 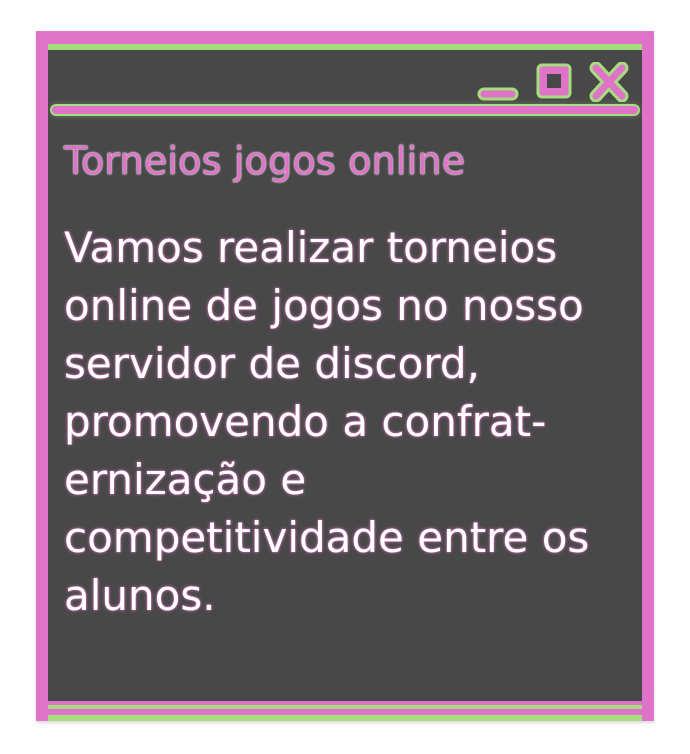 I want to click on window-title: Torneios jogos online, so click(x=265, y=161).